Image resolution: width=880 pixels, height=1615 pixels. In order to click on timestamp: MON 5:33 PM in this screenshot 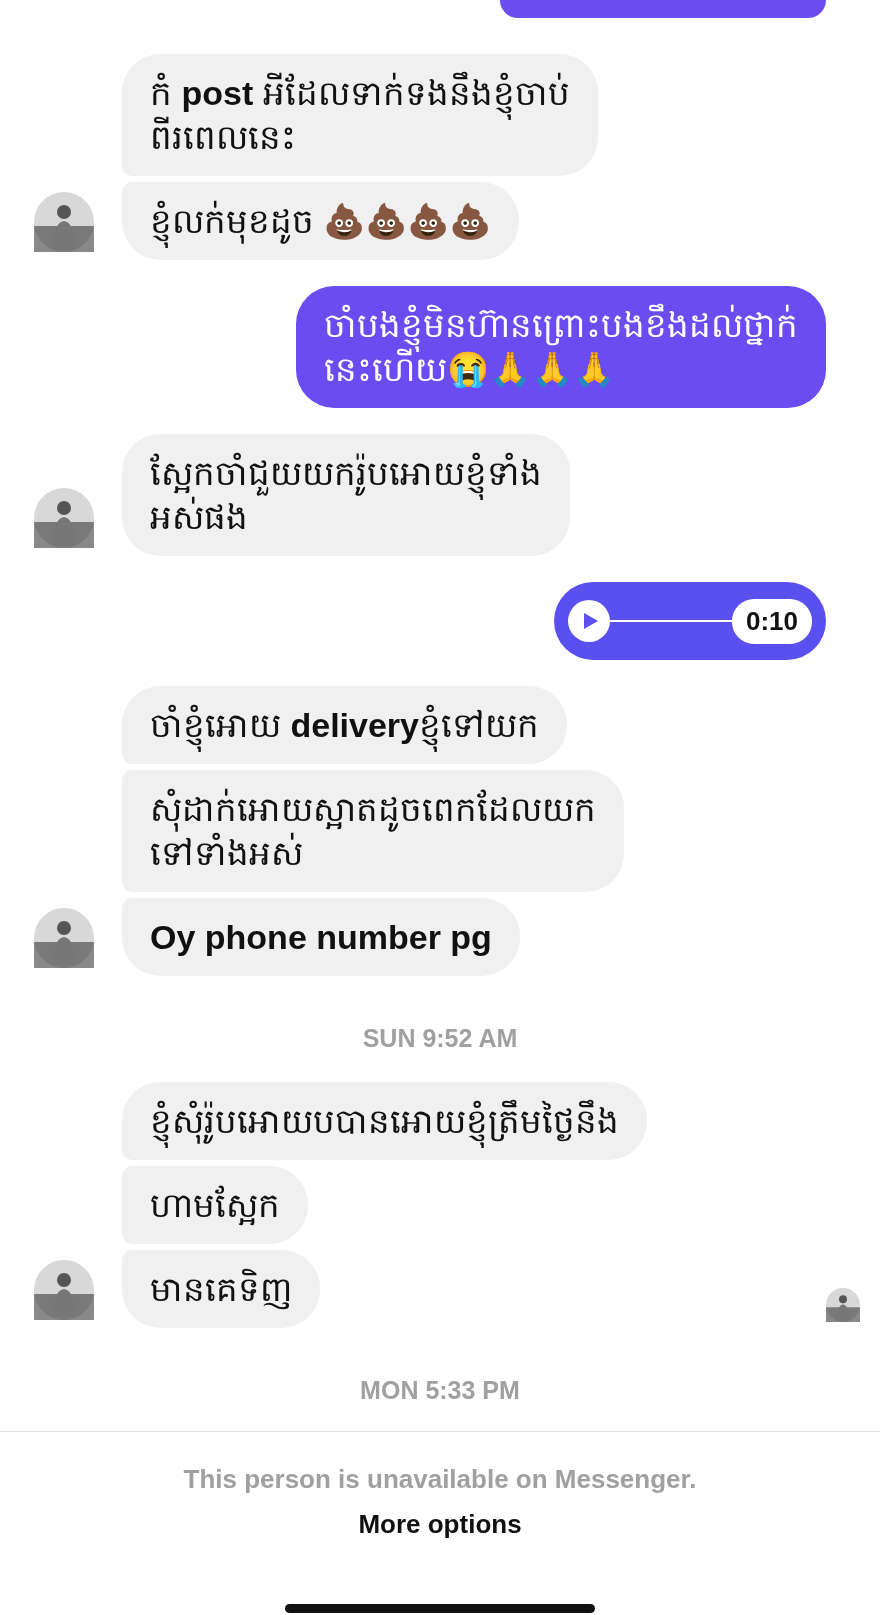, I will do `click(440, 1389)`.